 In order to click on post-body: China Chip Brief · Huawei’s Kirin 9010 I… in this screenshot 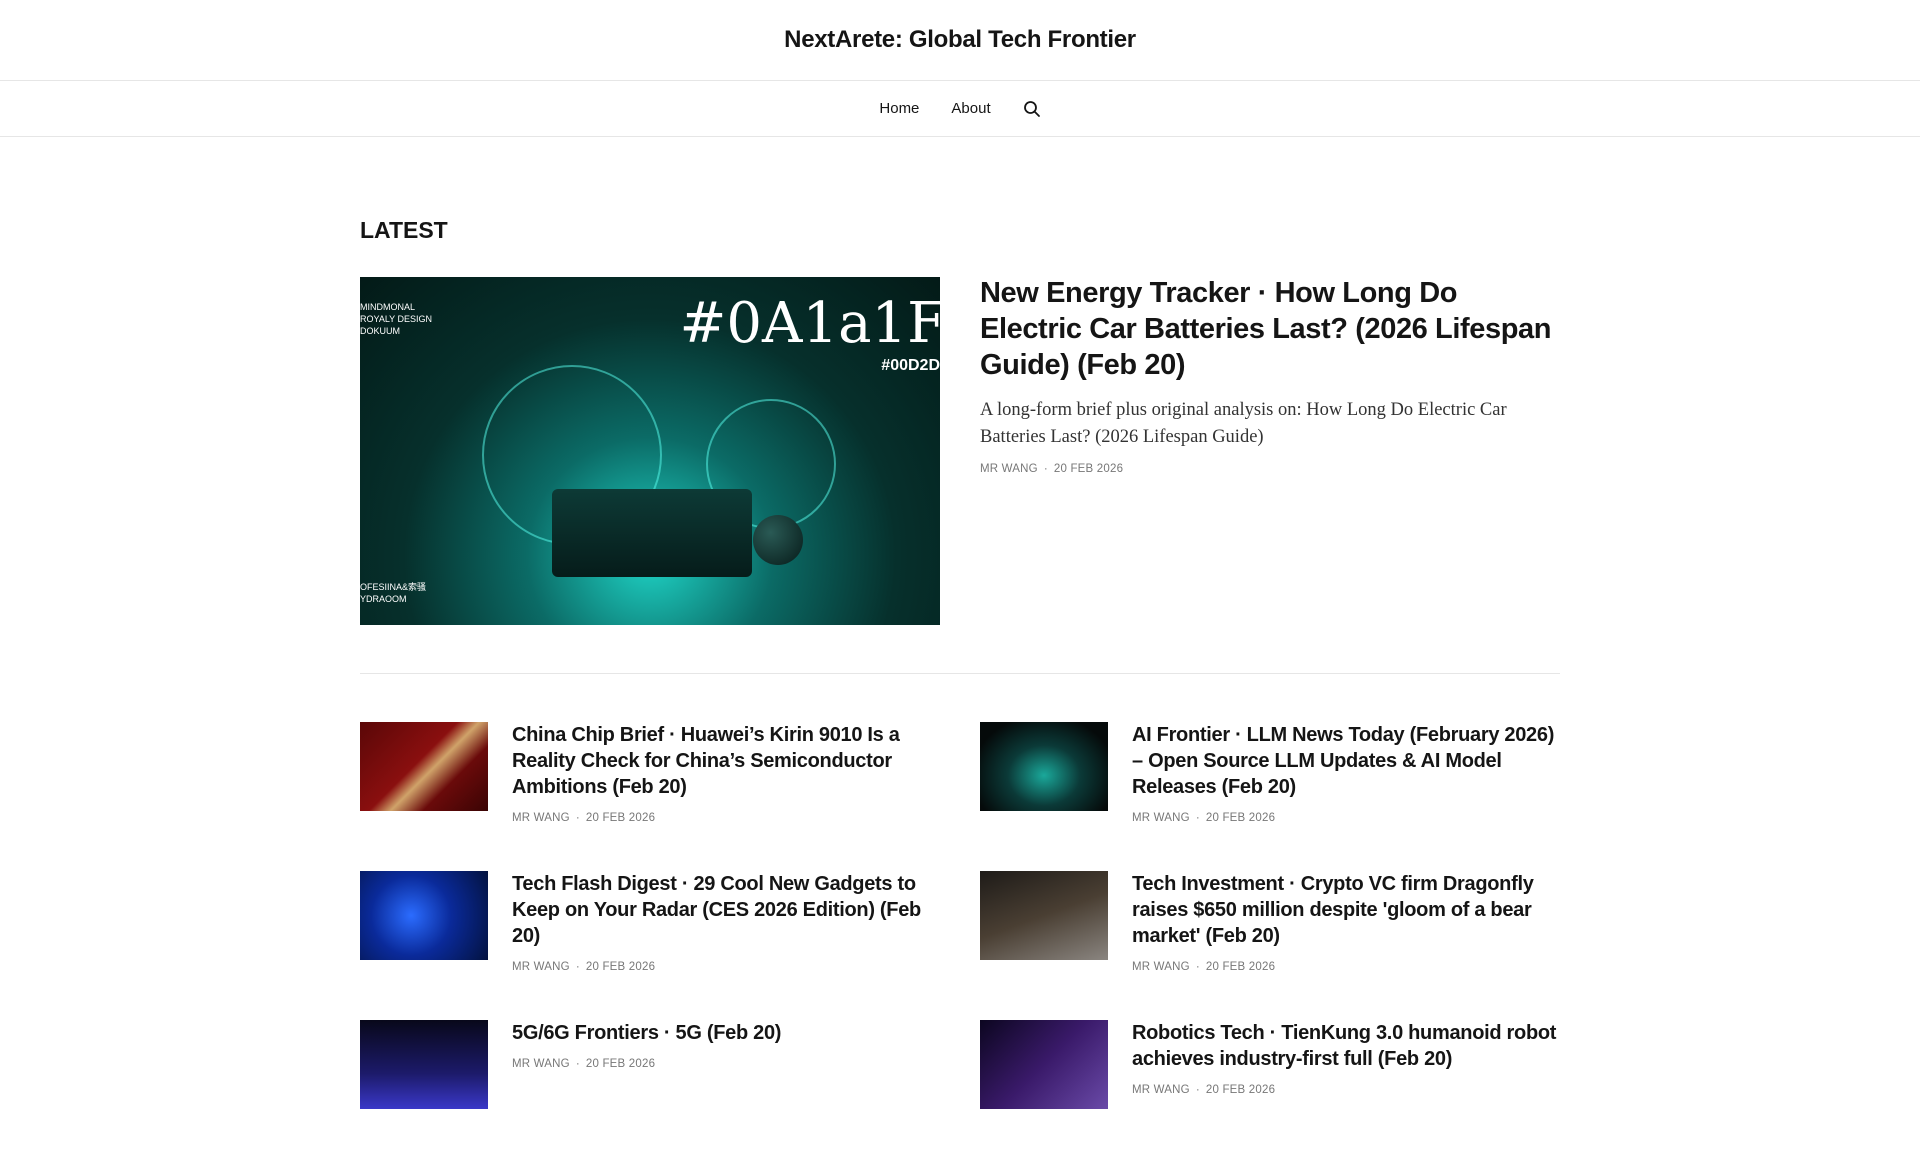, I will do `click(726, 773)`.